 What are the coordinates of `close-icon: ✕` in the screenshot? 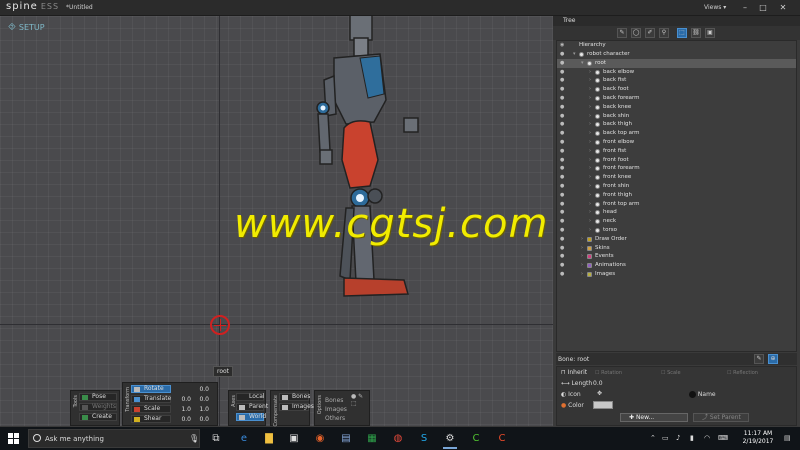 It's located at (783, 7).